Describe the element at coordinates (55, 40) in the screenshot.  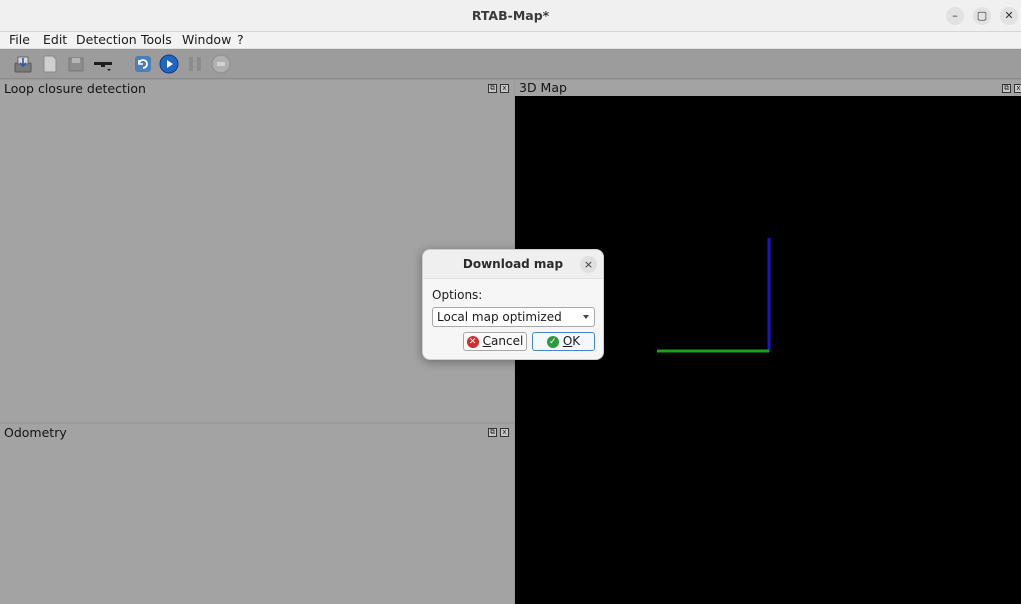
I see `menu-edit: Edit` at that location.